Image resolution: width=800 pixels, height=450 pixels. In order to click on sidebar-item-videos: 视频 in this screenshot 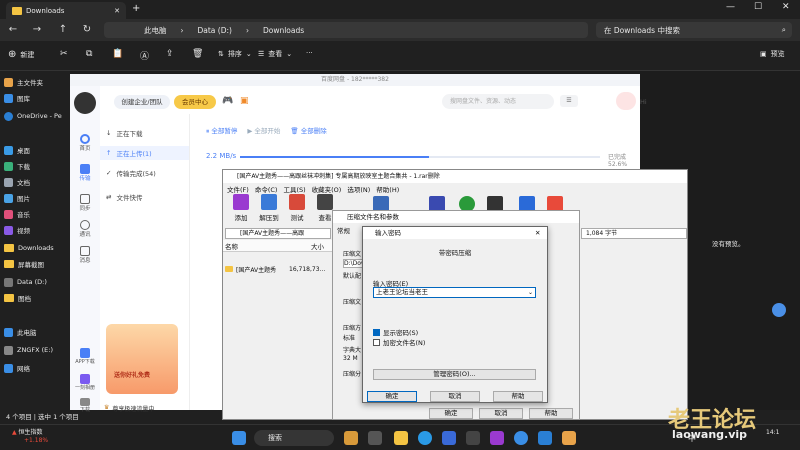, I will do `click(37, 230)`.